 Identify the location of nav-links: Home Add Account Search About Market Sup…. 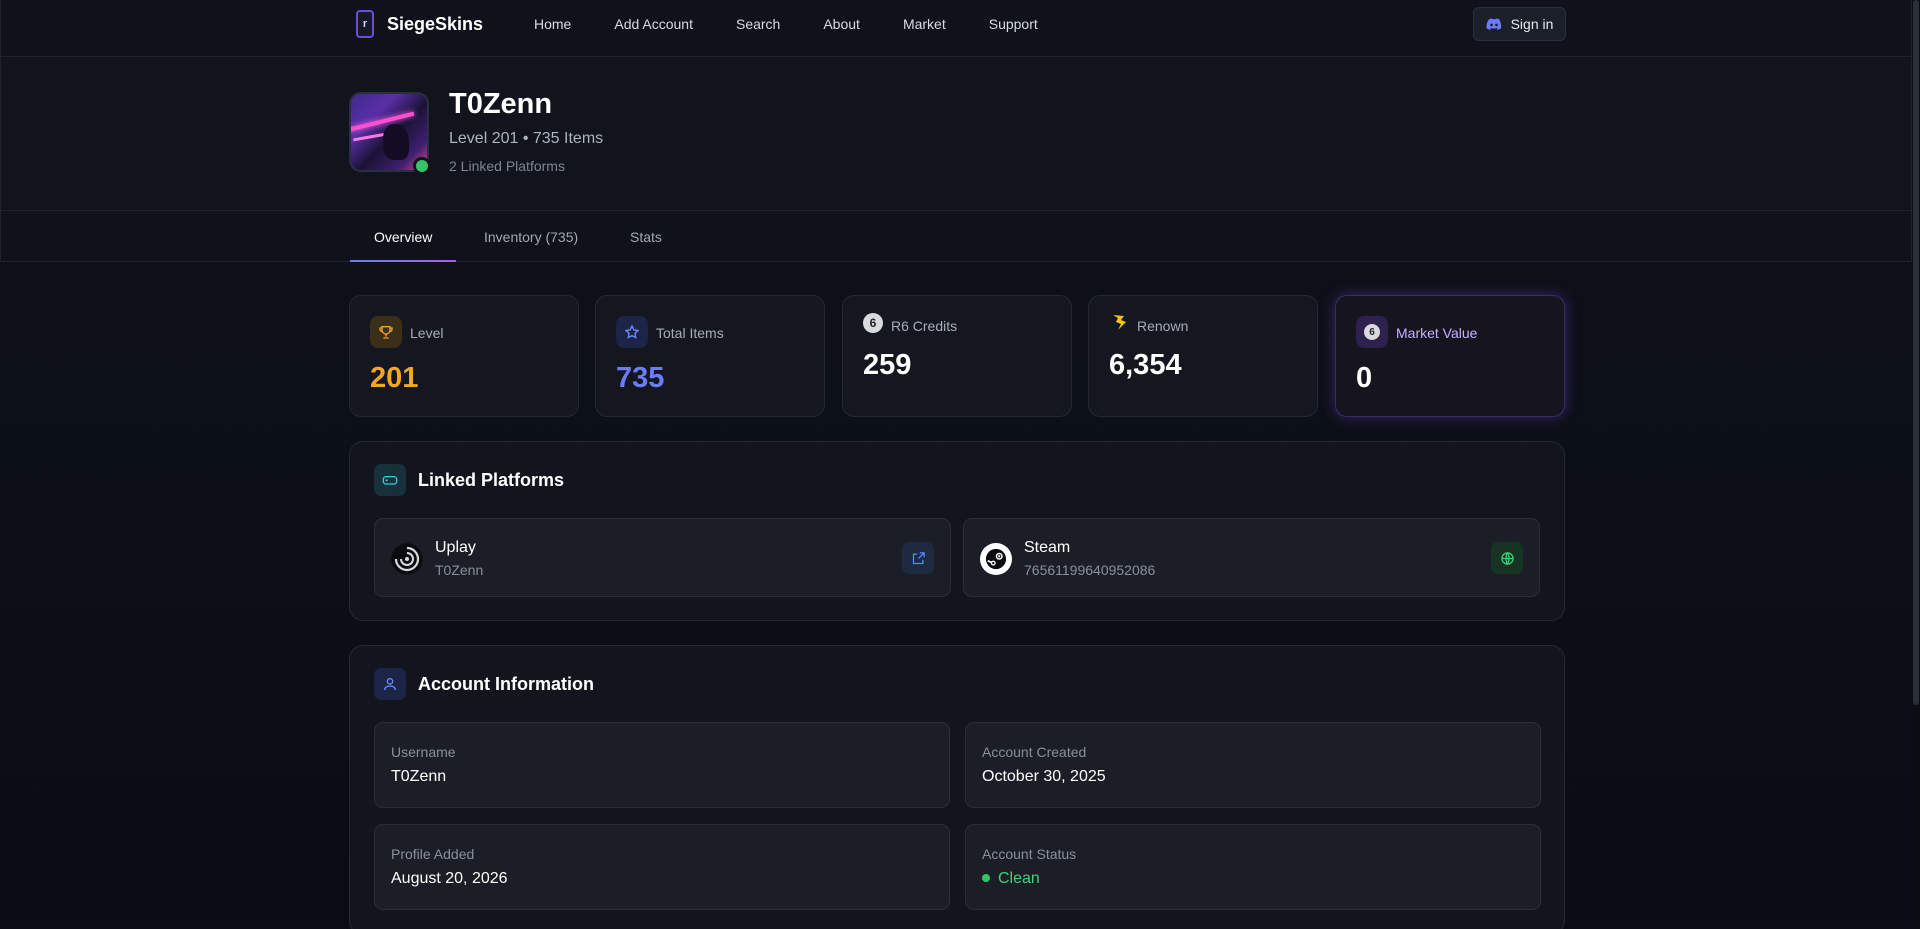
(807, 24).